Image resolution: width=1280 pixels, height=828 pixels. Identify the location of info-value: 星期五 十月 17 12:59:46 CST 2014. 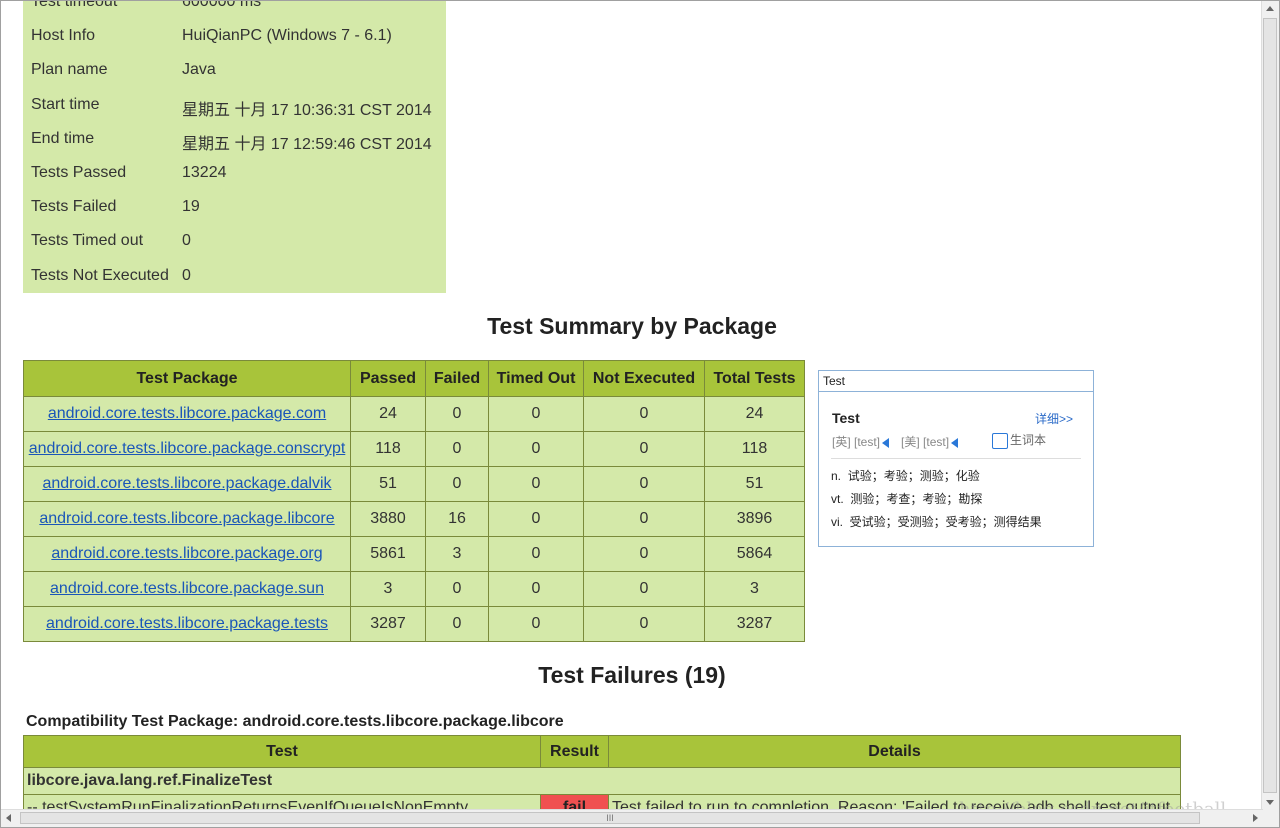
(307, 144).